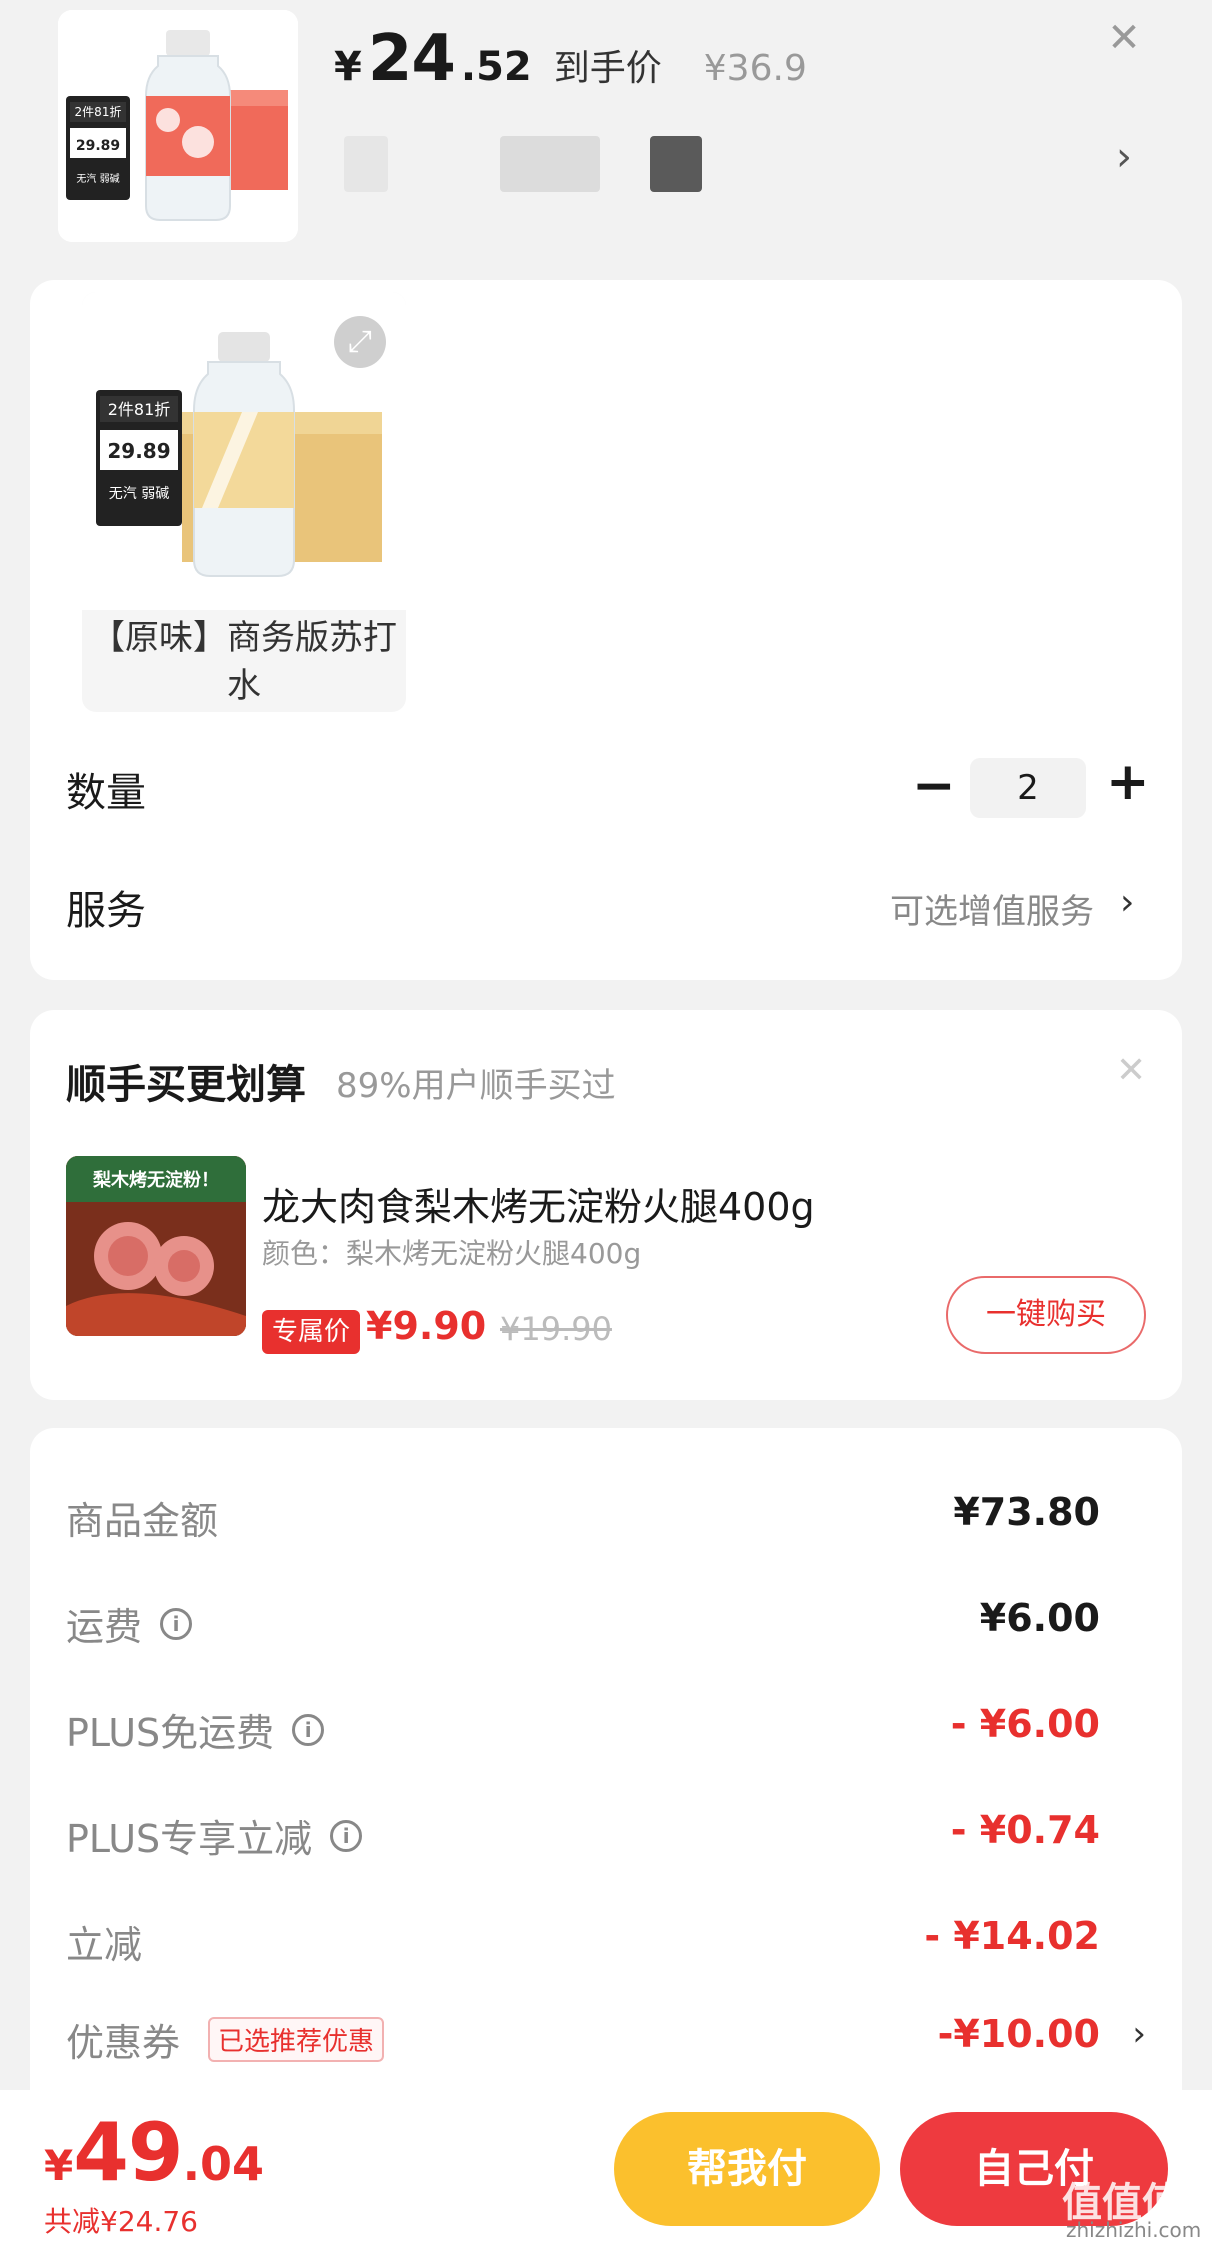 This screenshot has width=1212, height=2248. I want to click on summary-label: 商品金额, so click(142, 1521).